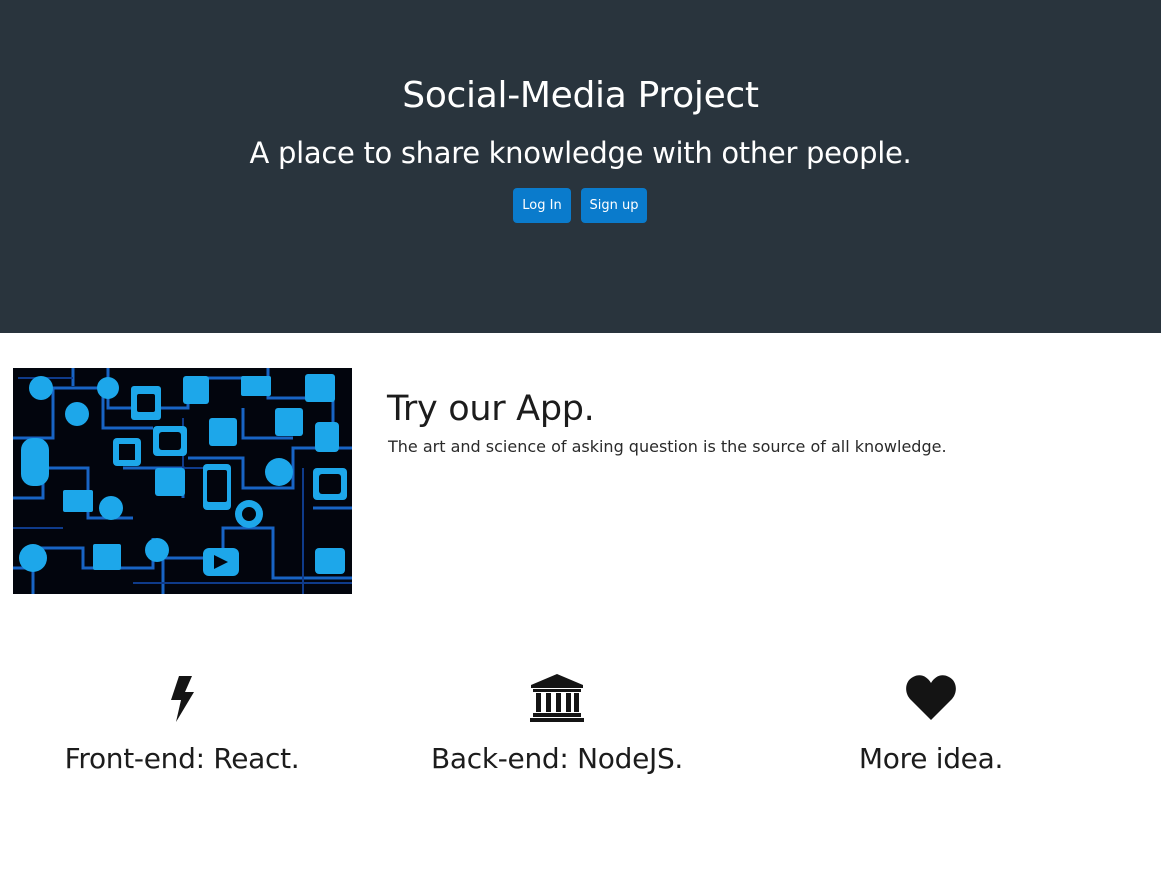 The image size is (1161, 870). I want to click on heart-icon, so click(931, 697).